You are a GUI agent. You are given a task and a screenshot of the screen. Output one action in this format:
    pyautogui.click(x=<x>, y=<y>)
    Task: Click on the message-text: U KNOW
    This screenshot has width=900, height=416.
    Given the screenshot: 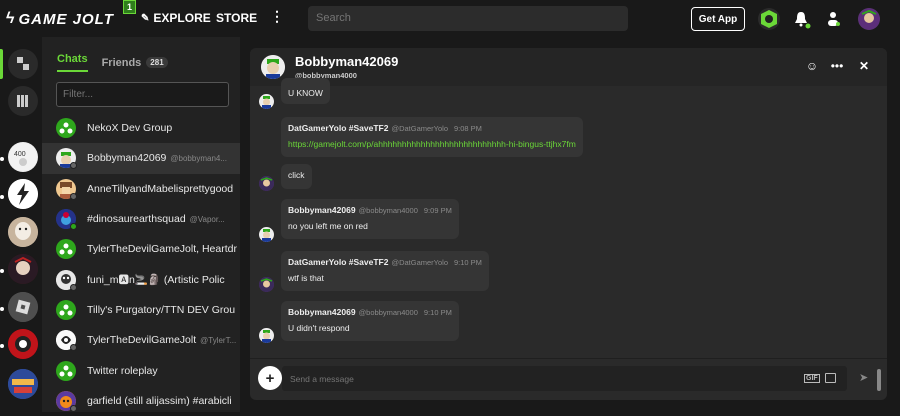 What is the action you would take?
    pyautogui.click(x=305, y=93)
    